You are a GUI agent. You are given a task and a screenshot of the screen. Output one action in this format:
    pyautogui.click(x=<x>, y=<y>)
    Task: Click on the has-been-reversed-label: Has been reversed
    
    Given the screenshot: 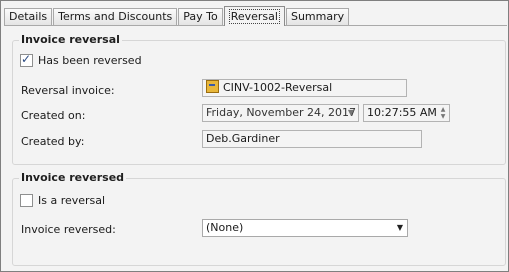 What is the action you would take?
    pyautogui.click(x=90, y=60)
    